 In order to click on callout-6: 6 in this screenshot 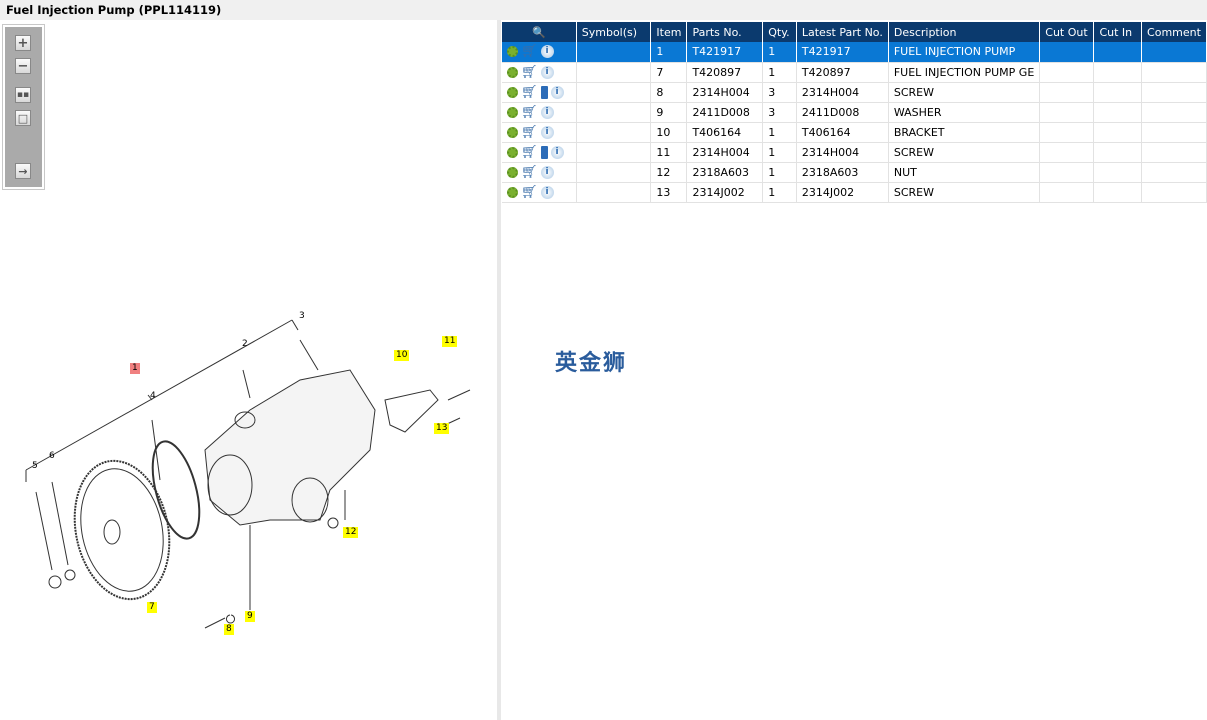, I will do `click(52, 456)`.